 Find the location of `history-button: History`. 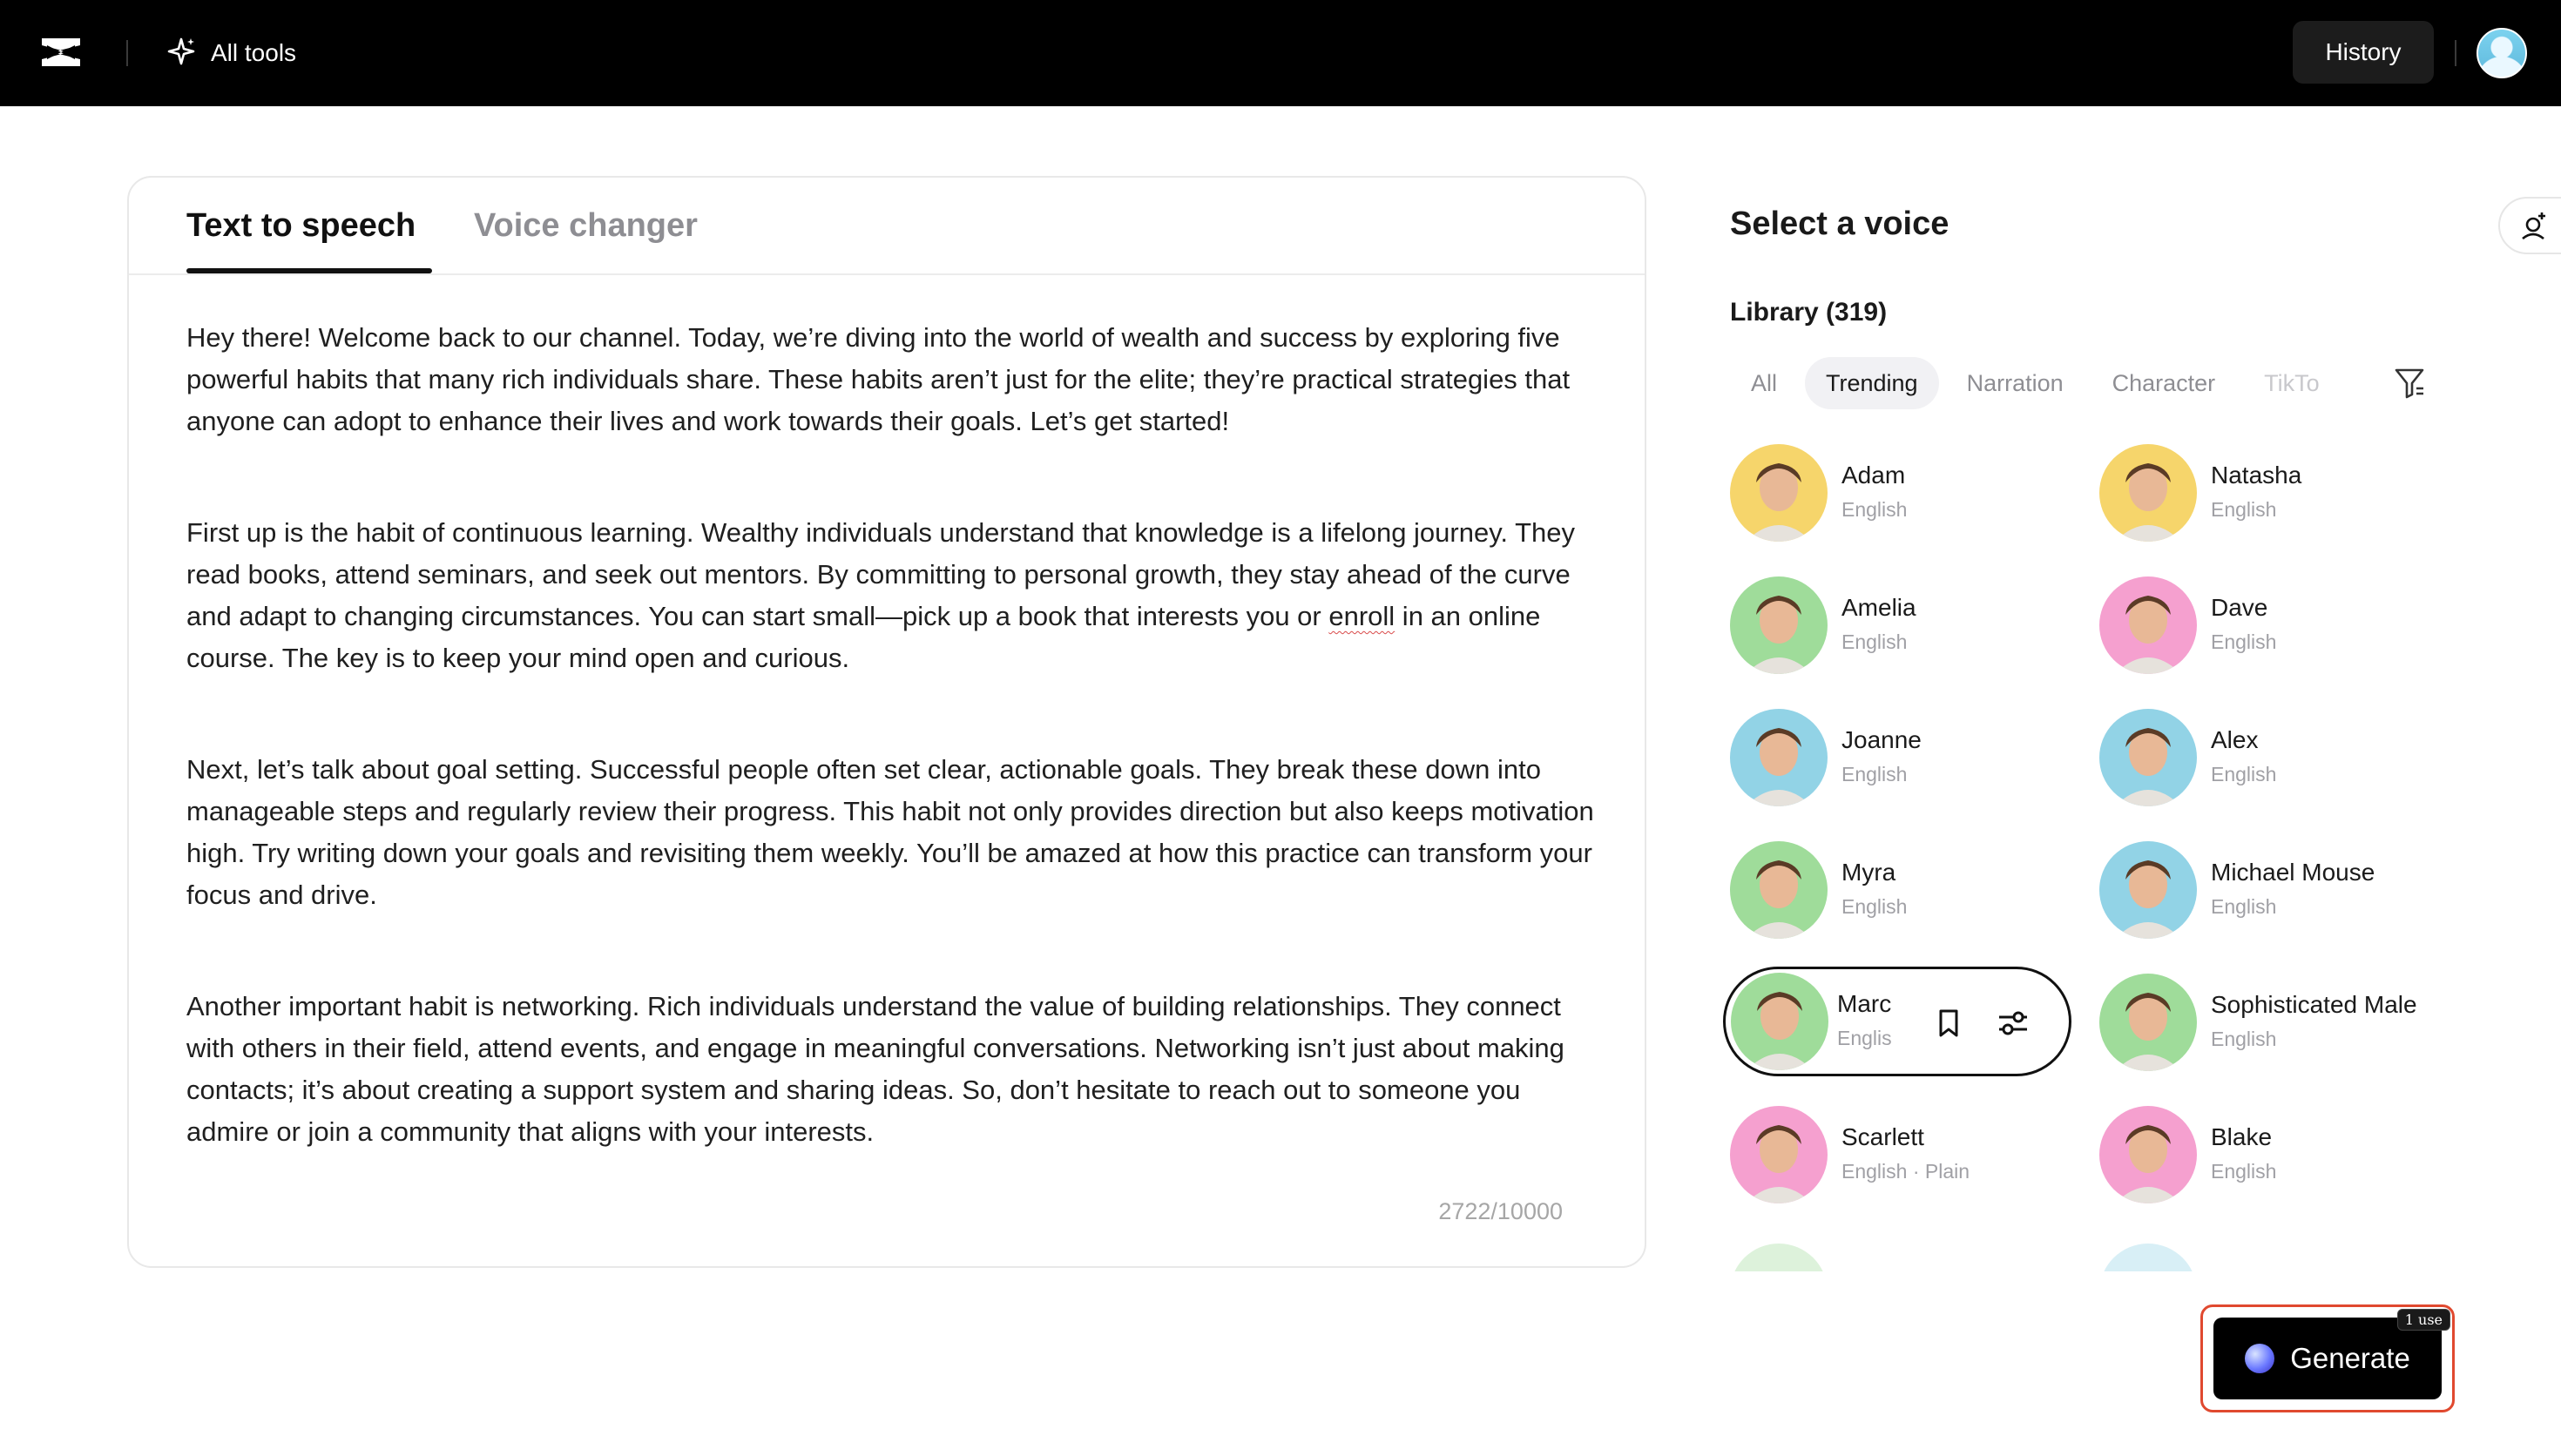

history-button: History is located at coordinates (2363, 52).